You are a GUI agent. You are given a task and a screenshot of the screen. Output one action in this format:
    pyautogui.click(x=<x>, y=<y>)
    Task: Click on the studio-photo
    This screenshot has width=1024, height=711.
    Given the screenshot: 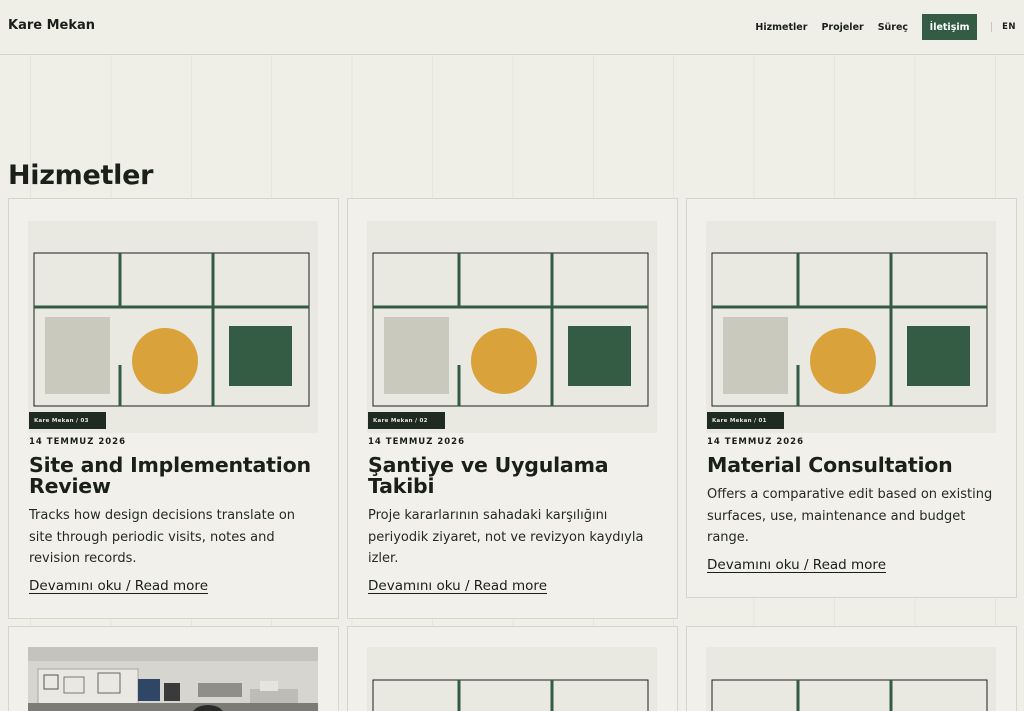 What is the action you would take?
    pyautogui.click(x=173, y=679)
    